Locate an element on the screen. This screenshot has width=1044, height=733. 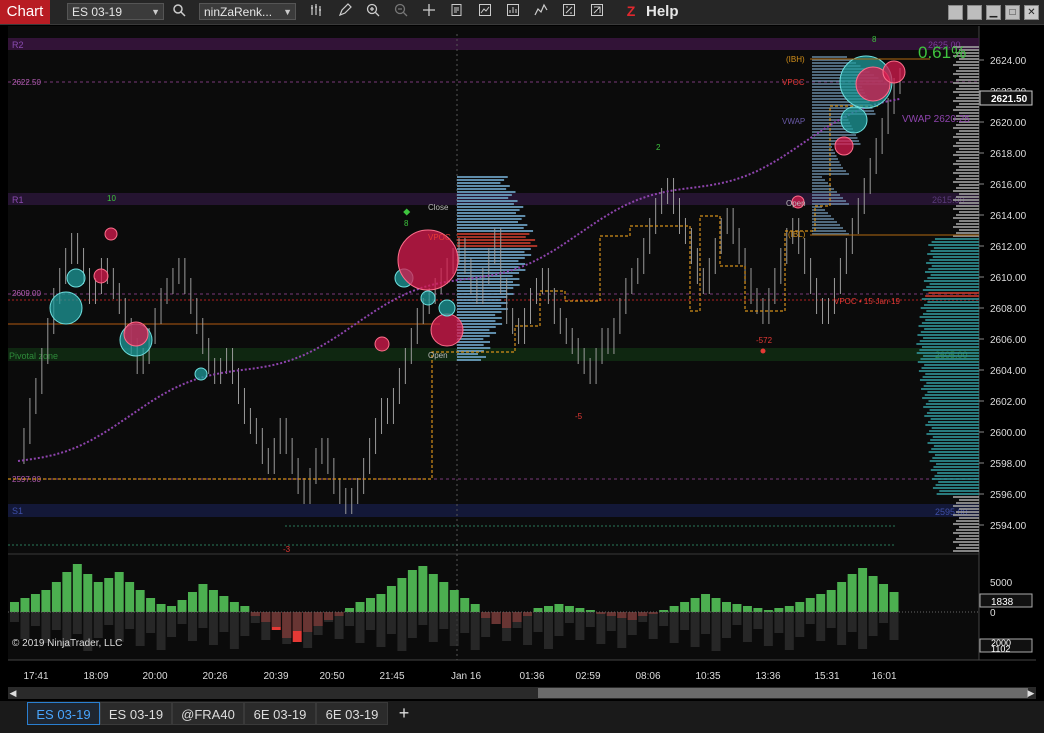
templates-icon is located at coordinates (541, 12).